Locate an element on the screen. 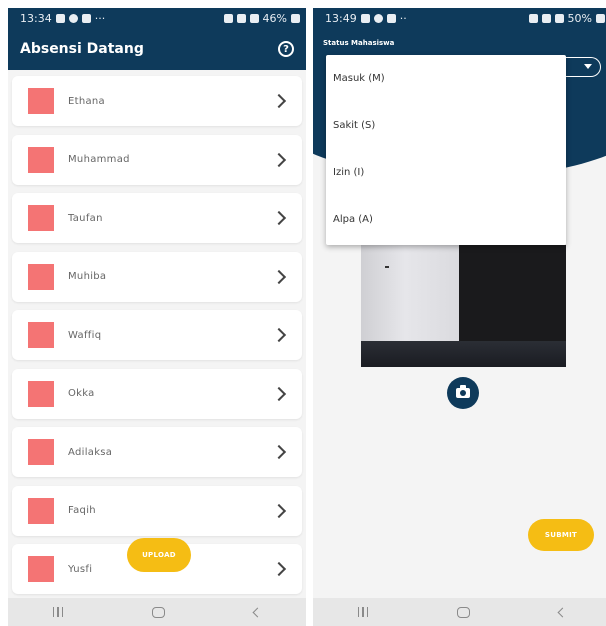  status-dropdown-menu: Masuk (M) Sakit (S) Izin (I) Alpa (A) is located at coordinates (446, 150).